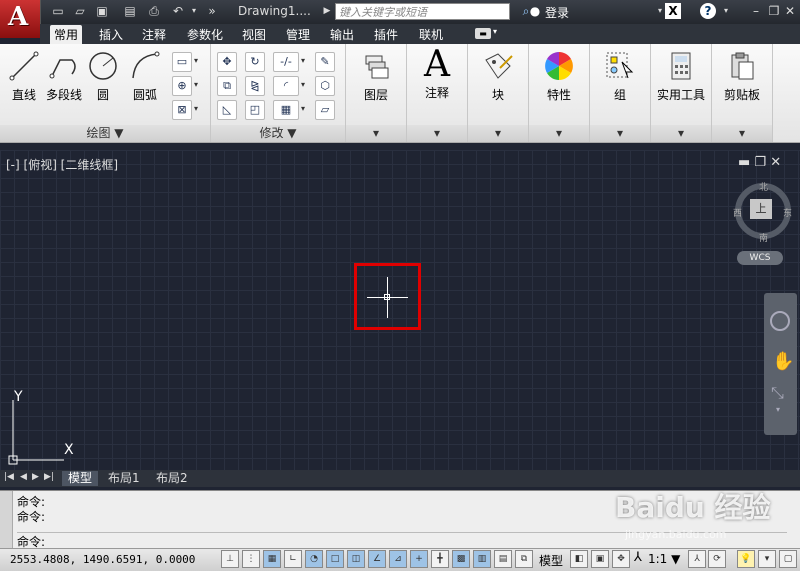  Describe the element at coordinates (524, 559) in the screenshot. I see `annotation-monitor-icon: ⧉` at that location.